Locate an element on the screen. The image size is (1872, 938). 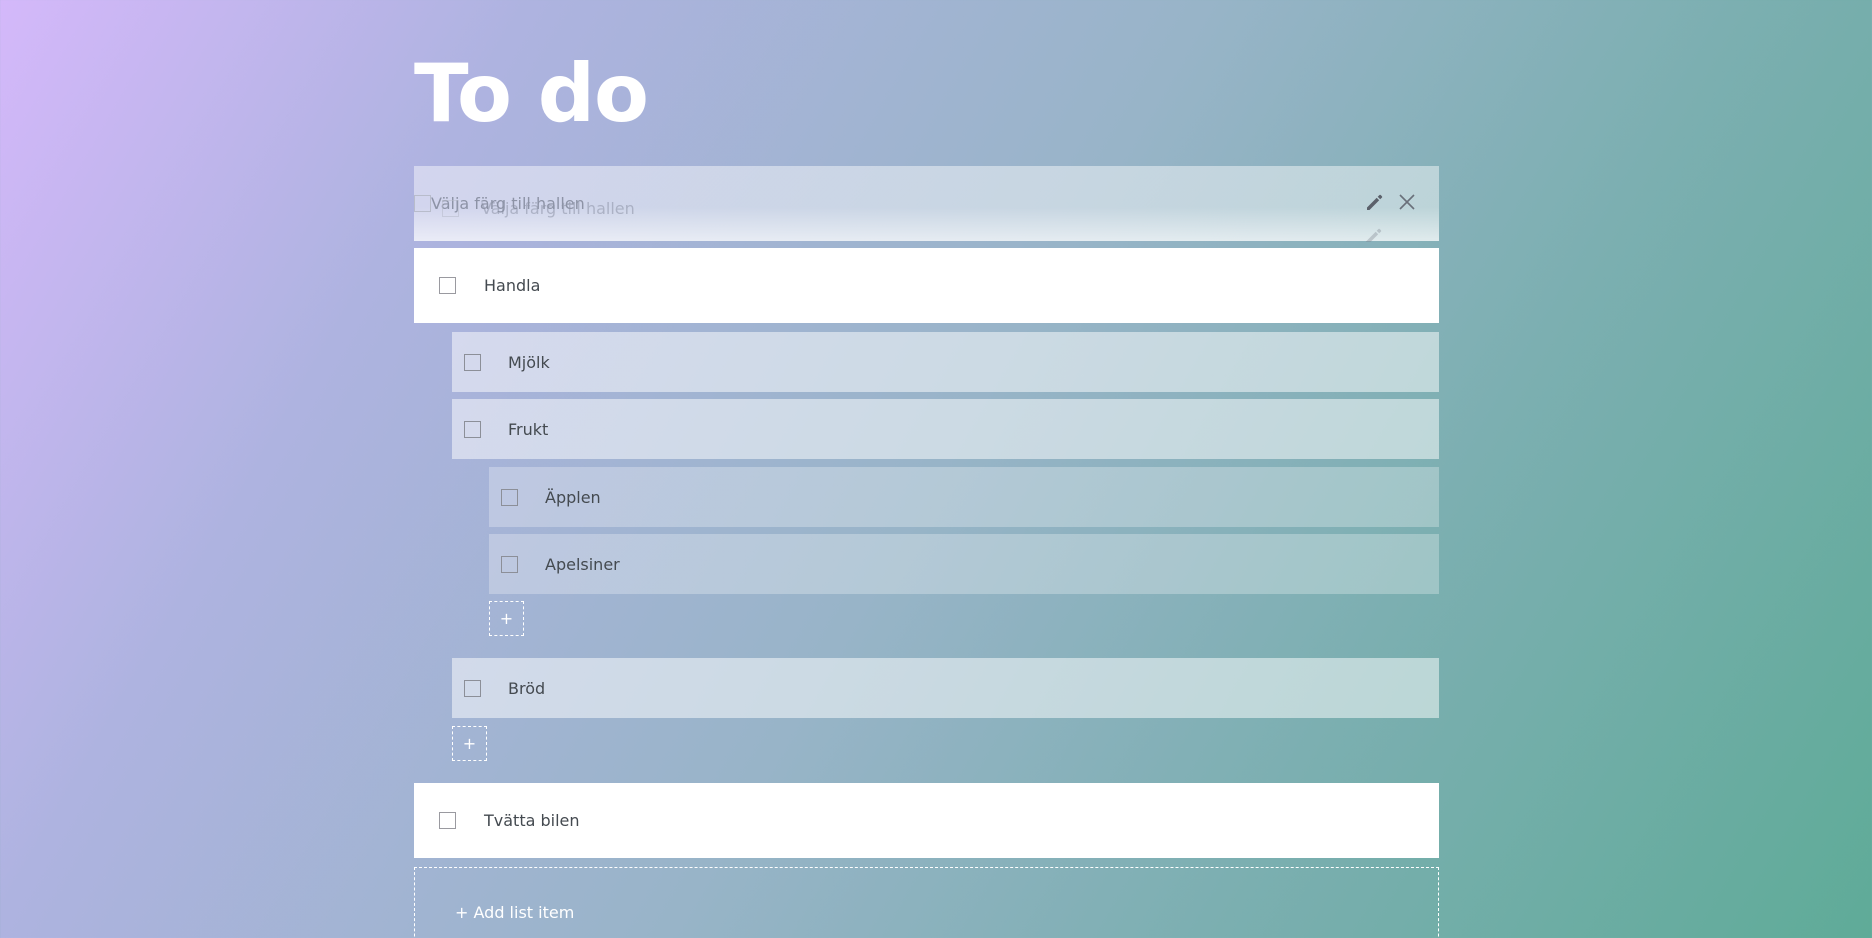
item-label: Bröd is located at coordinates (527, 688).